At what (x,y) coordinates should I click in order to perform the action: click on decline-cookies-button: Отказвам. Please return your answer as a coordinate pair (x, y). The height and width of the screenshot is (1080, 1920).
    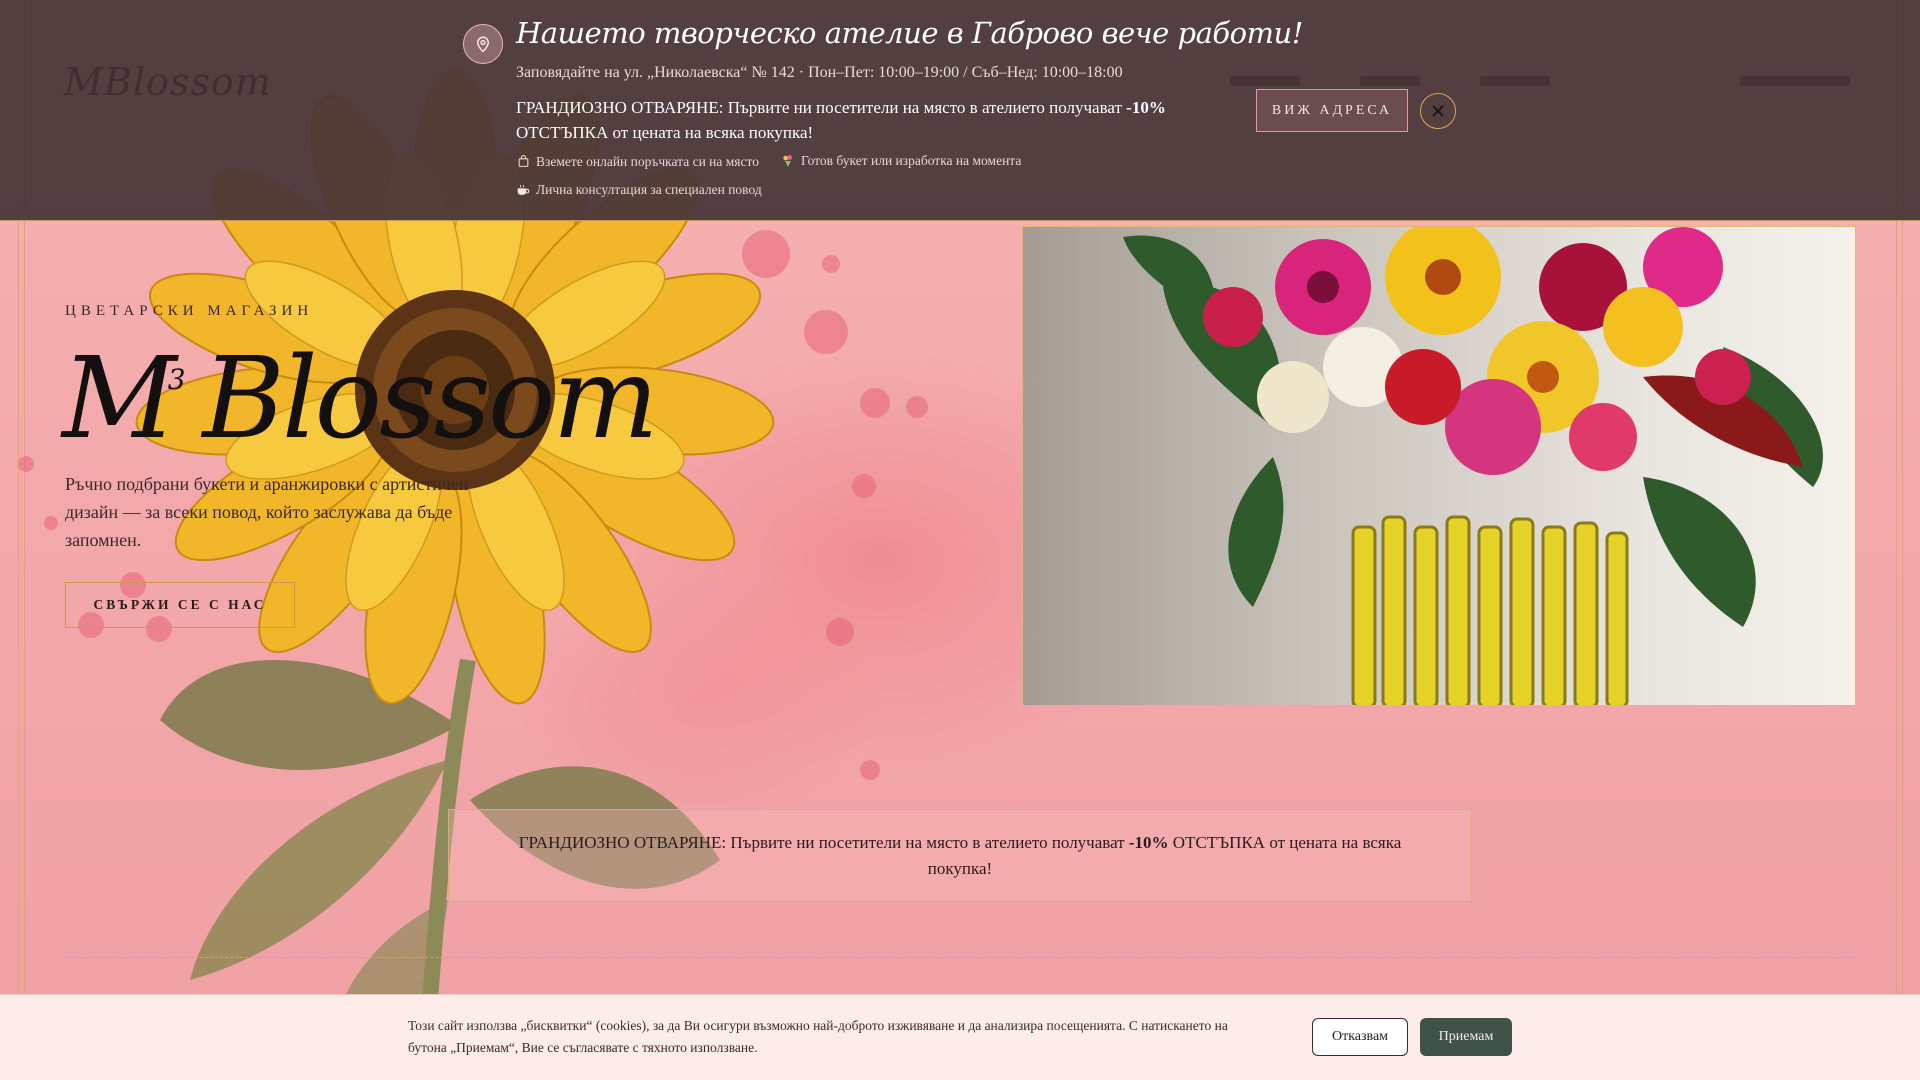
    Looking at the image, I should click on (1360, 1037).